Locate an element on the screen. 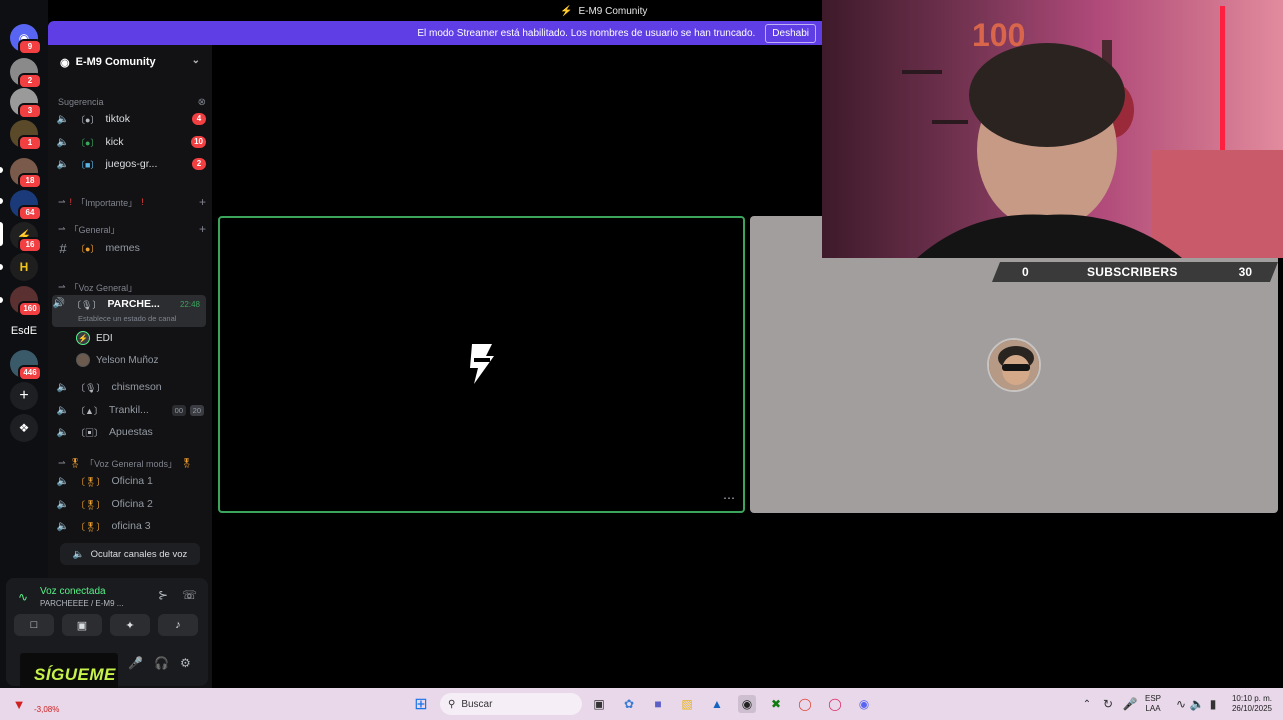 The image size is (1283, 720). server-icon: 2 is located at coordinates (26, 73).